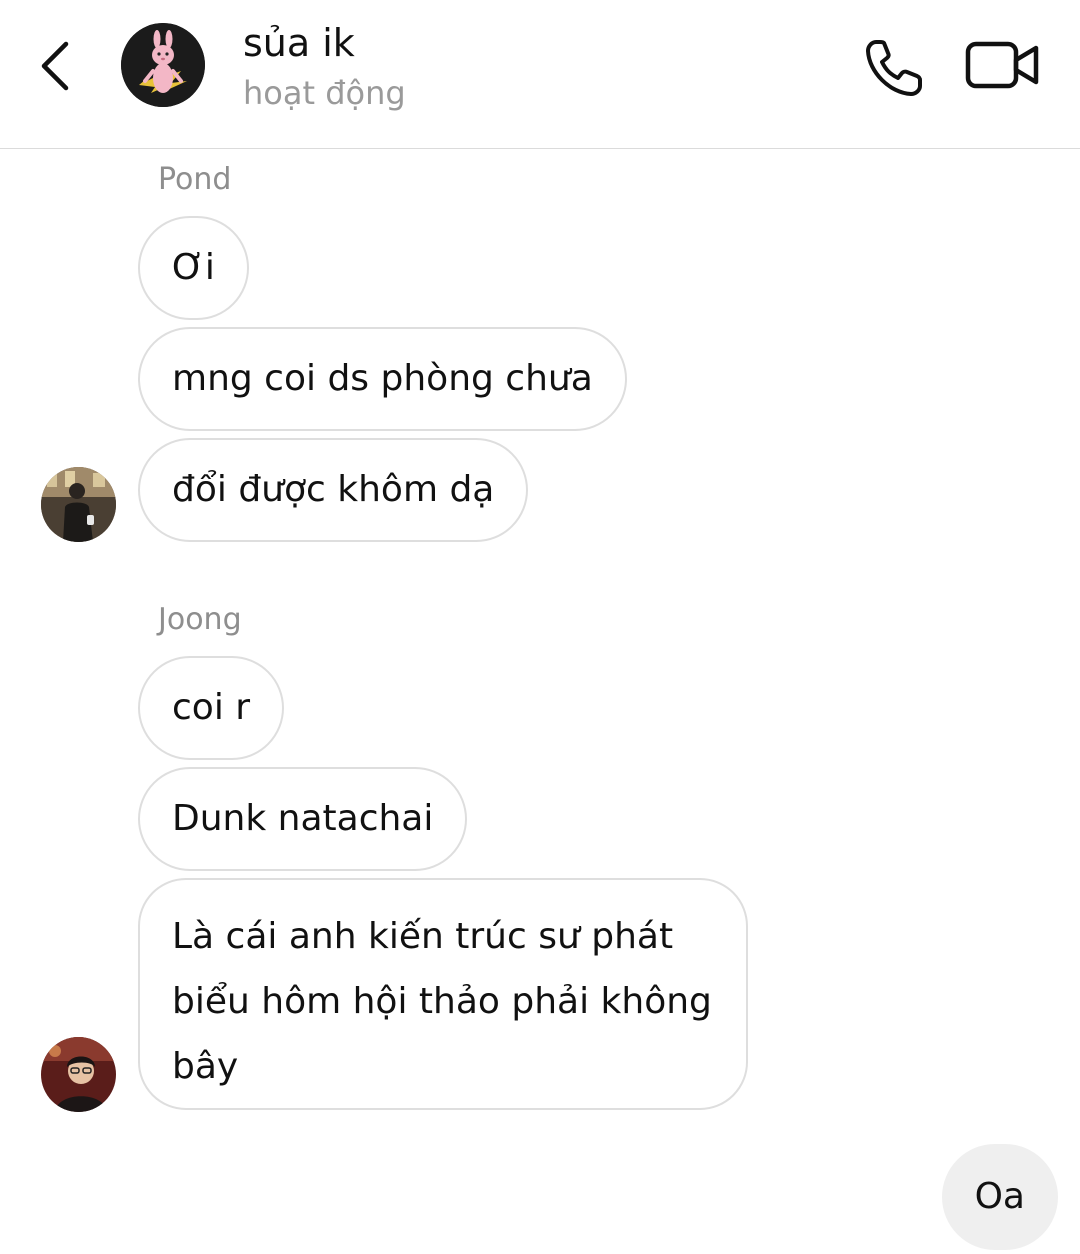 Image resolution: width=1080 pixels, height=1254 pixels. I want to click on video-call-button, so click(1003, 66).